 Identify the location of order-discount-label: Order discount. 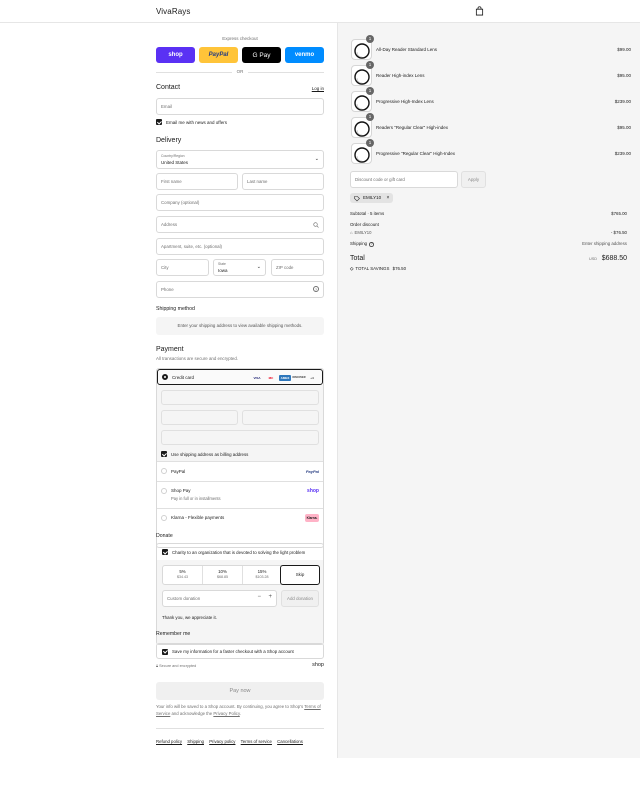
(364, 224).